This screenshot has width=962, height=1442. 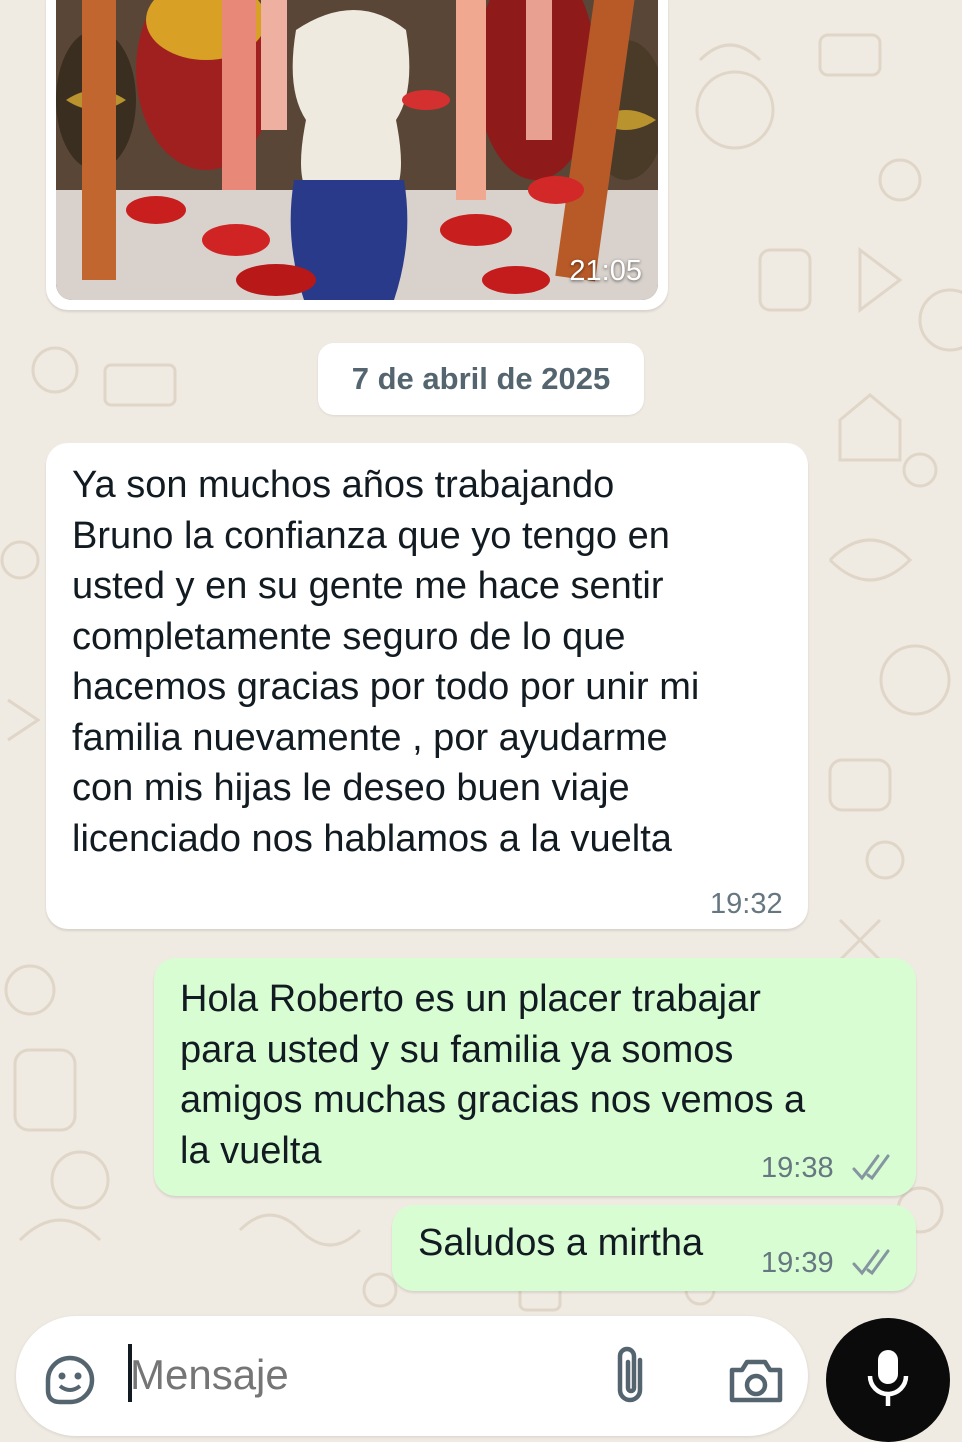 What do you see at coordinates (481, 379) in the screenshot?
I see `date-separator: 7 de abril de 2025` at bounding box center [481, 379].